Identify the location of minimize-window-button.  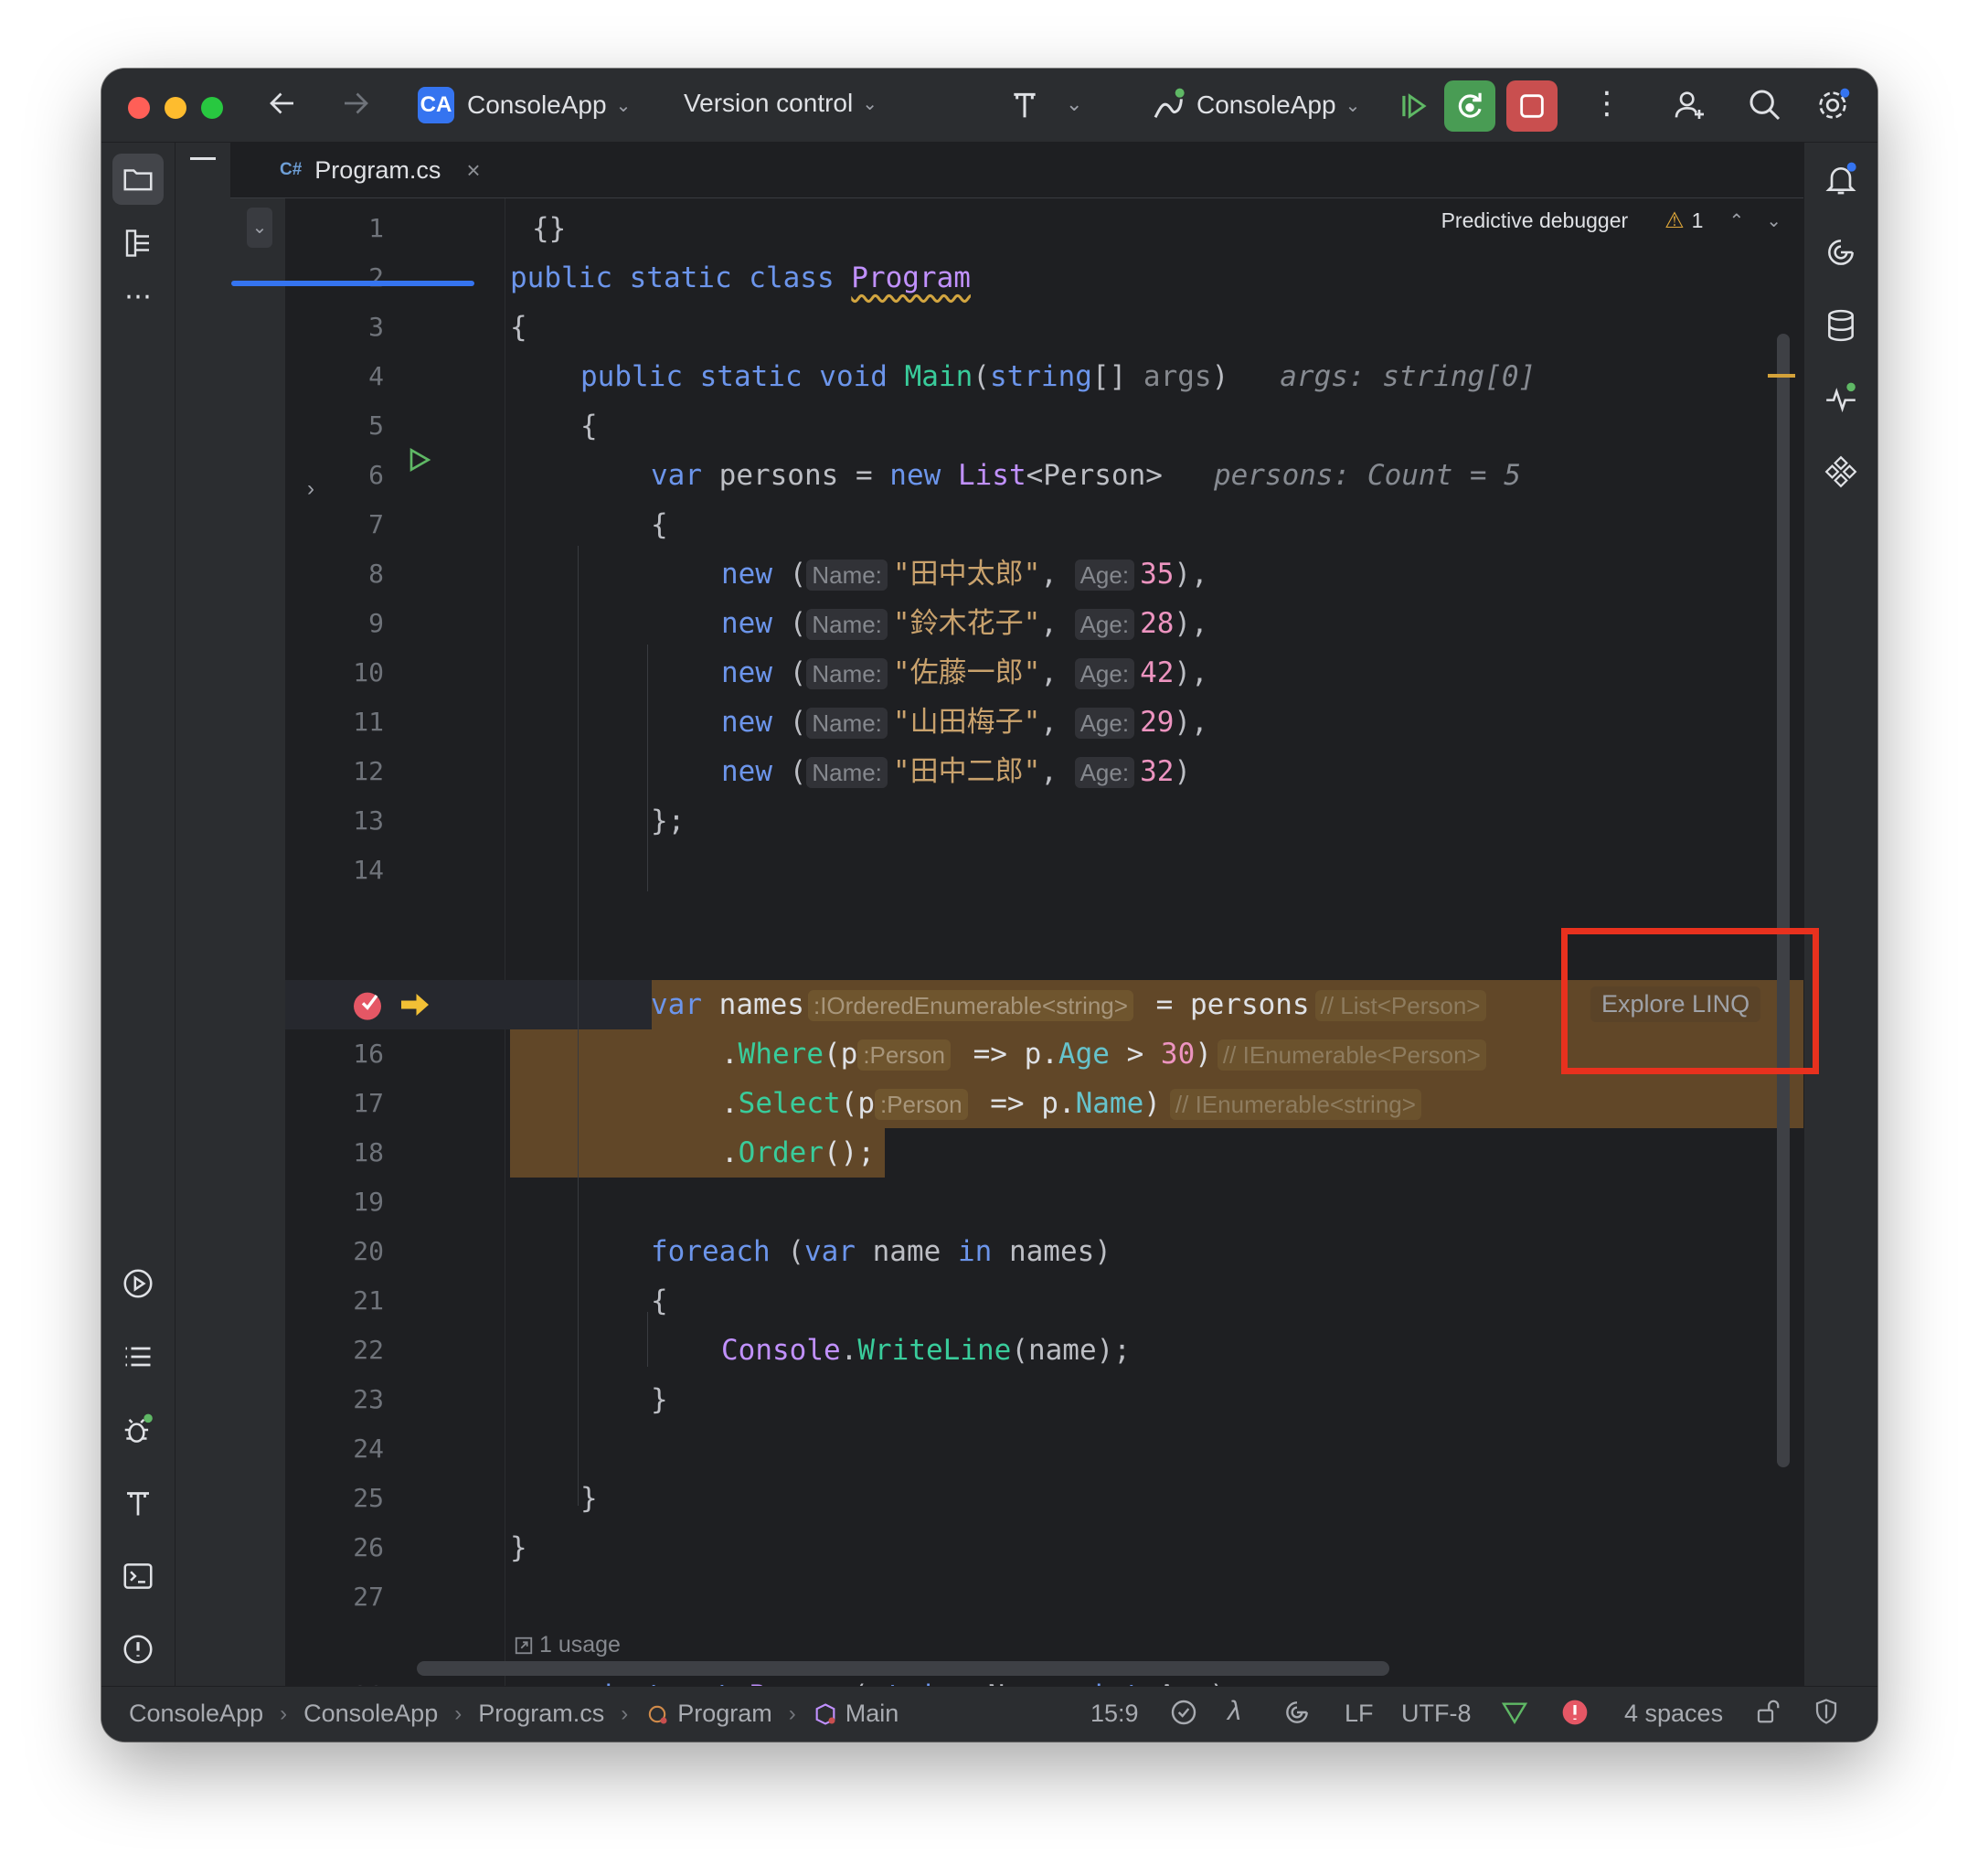
(175, 108).